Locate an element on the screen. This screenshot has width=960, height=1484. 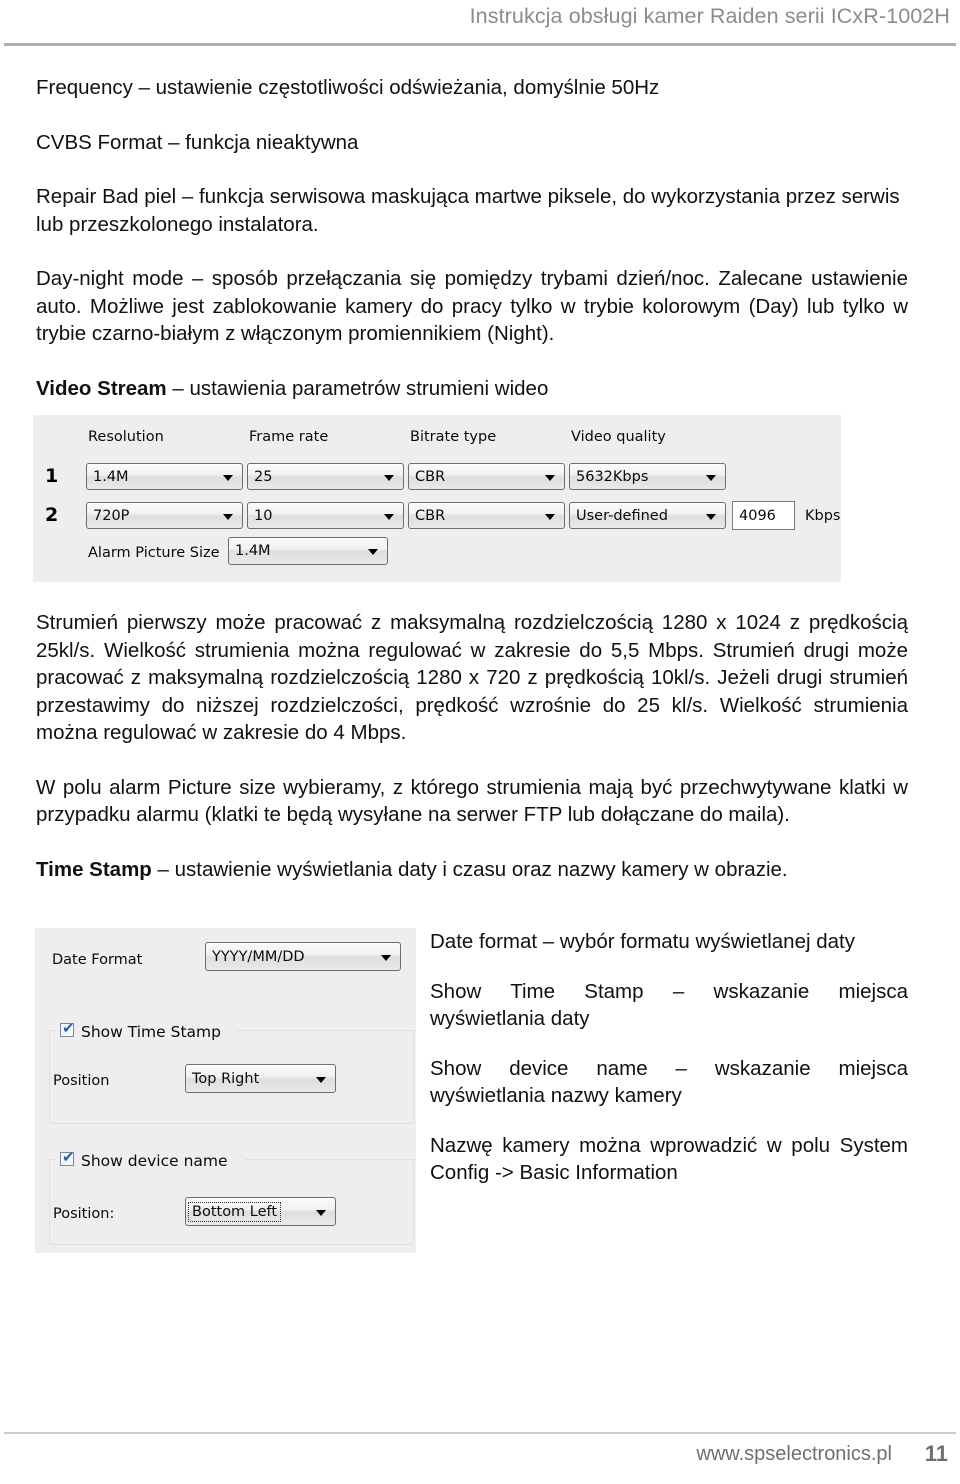
device-name-position-select-value: Bottom Left is located at coordinates (234, 1211).